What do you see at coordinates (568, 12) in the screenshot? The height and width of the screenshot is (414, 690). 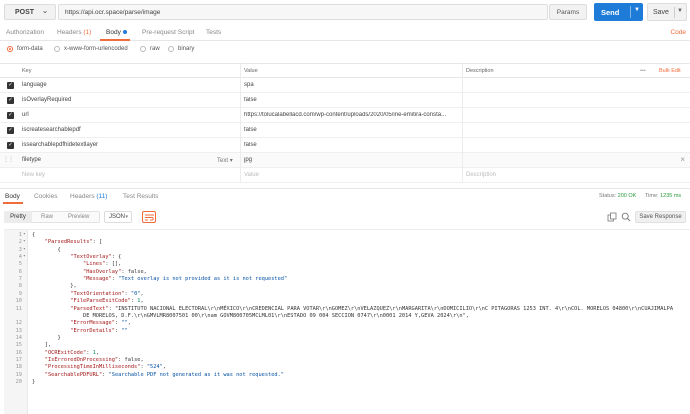 I see `params-button: Params` at bounding box center [568, 12].